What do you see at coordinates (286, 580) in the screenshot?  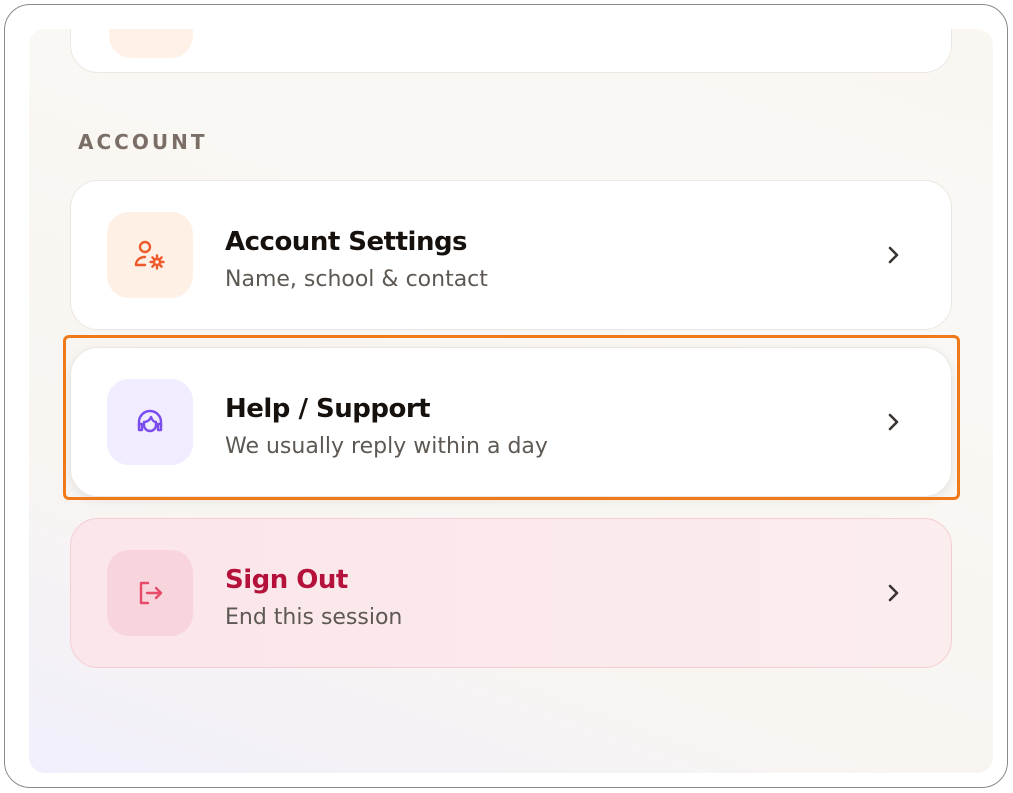 I see `sign-out-title: Sign Out` at bounding box center [286, 580].